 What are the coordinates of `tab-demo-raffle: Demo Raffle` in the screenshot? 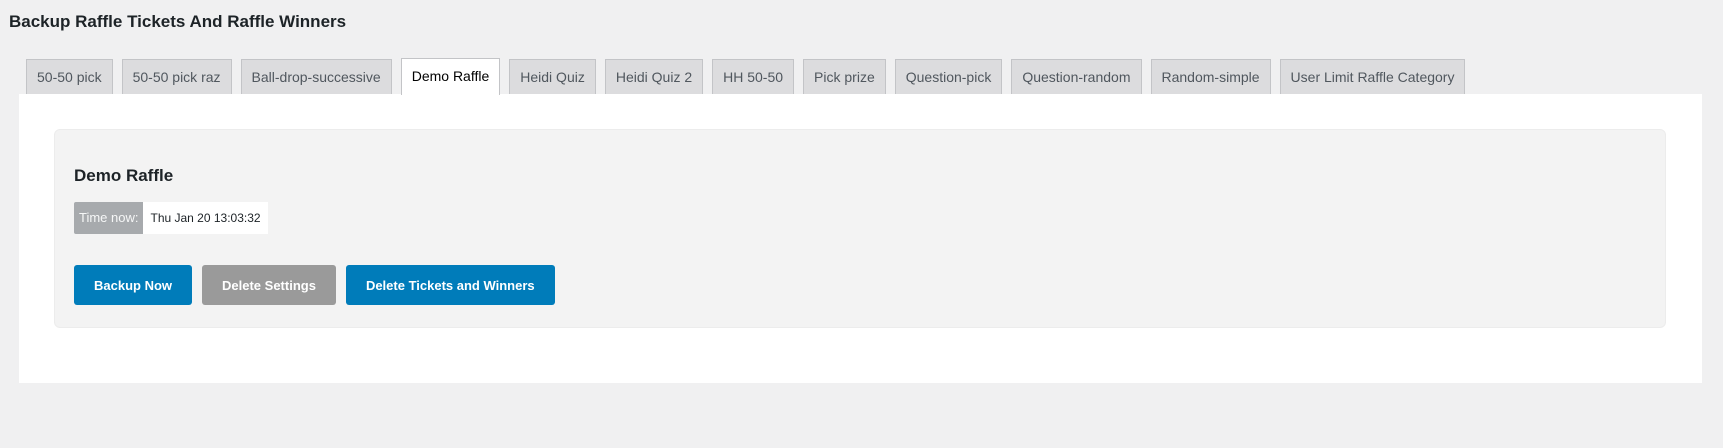 It's located at (450, 76).